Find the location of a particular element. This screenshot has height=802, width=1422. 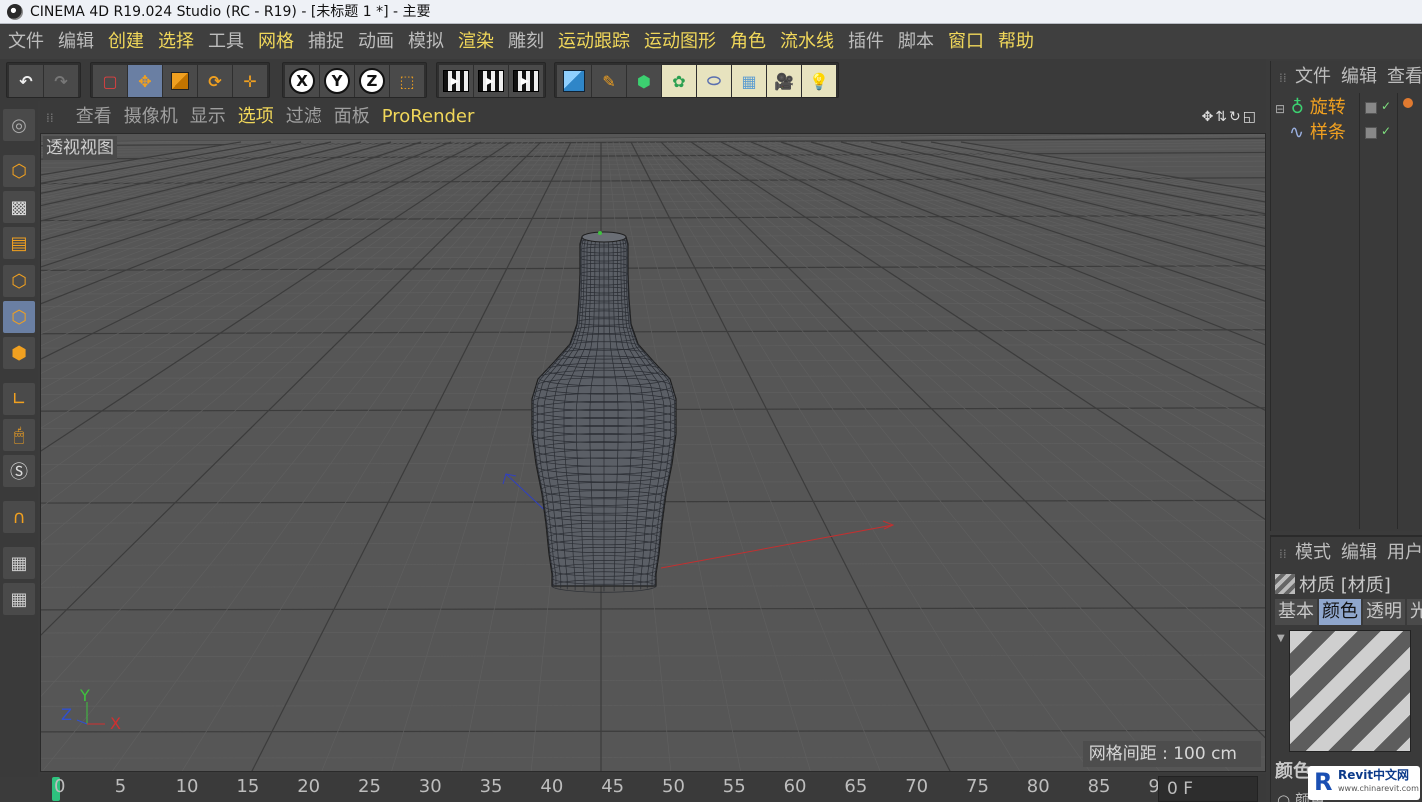

make-editable-button: ◎ is located at coordinates (19, 125).